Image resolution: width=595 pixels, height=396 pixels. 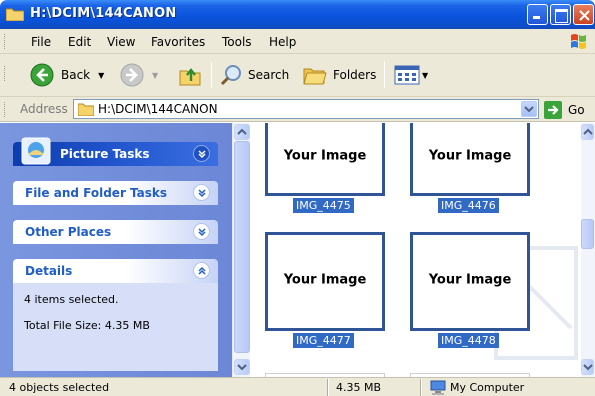 I want to click on picture-icon, so click(x=36, y=151).